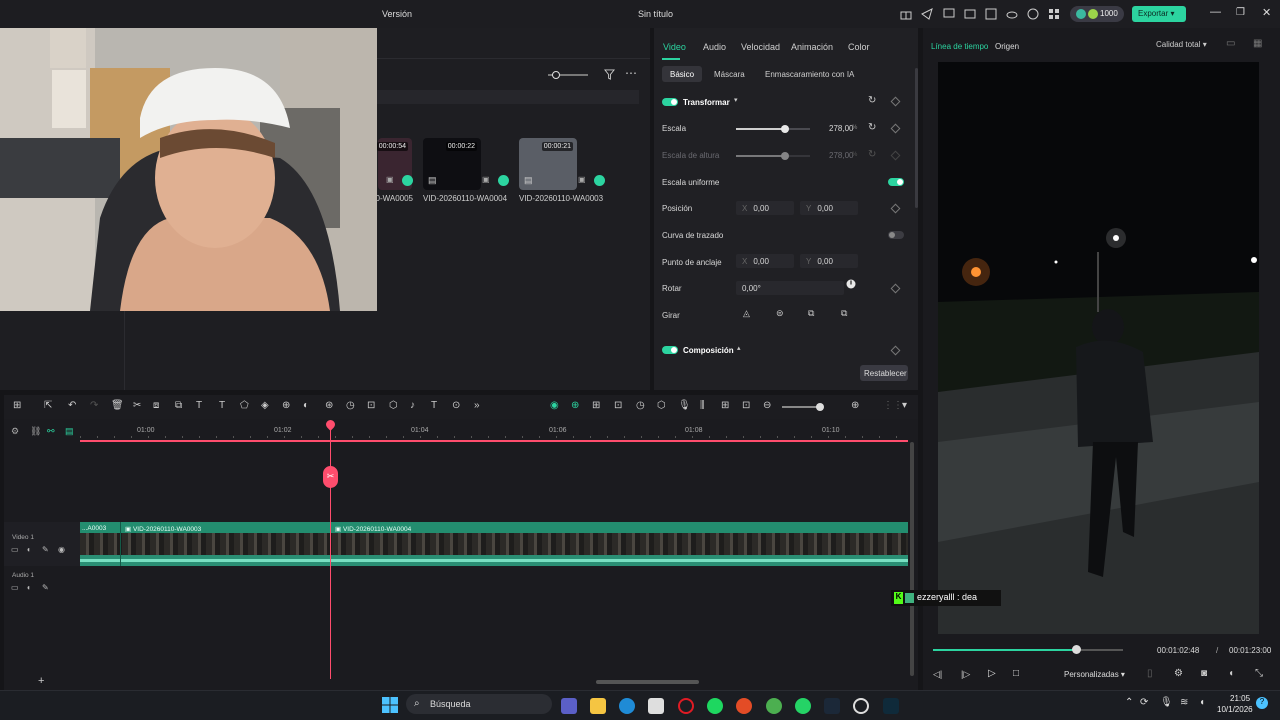  Describe the element at coordinates (906, 14) in the screenshot. I see `gift-icon` at that location.